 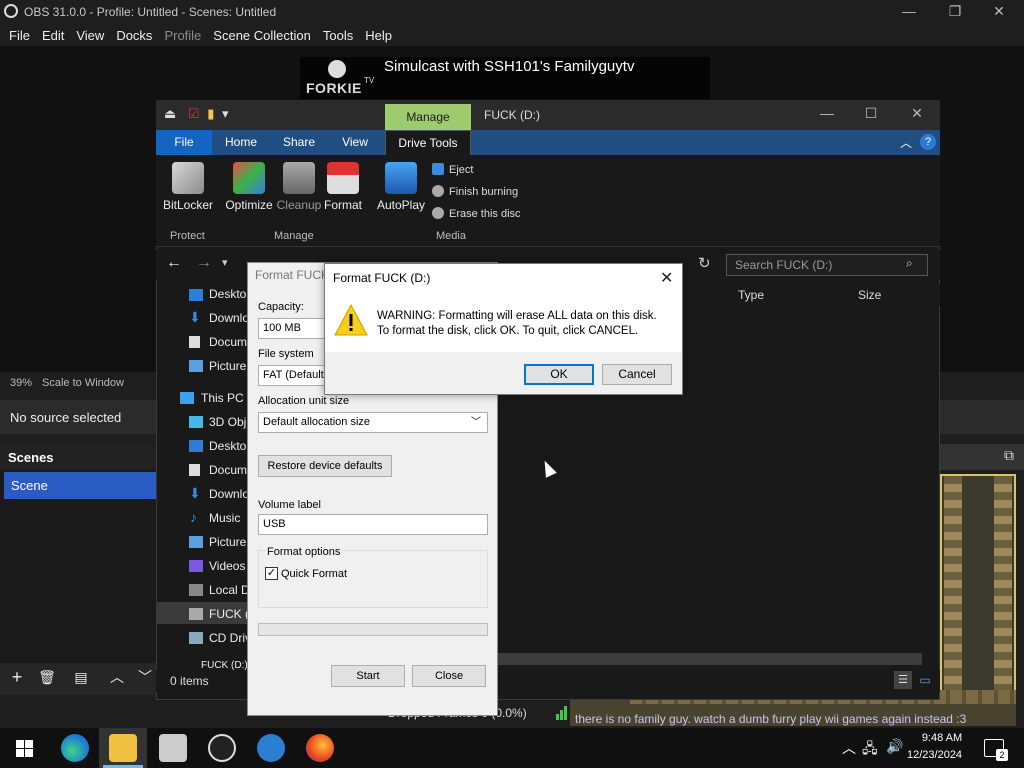 What do you see at coordinates (262, 35) in the screenshot?
I see `menu-scene-collection: Scene Collection` at bounding box center [262, 35].